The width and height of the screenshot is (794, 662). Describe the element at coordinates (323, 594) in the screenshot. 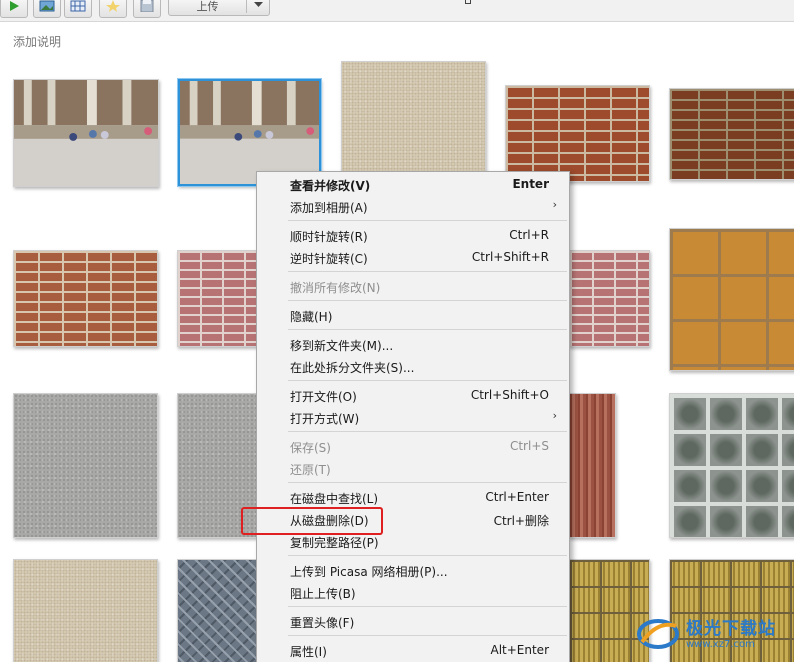

I see `menu-item-label: 阻止上传(B)` at that location.